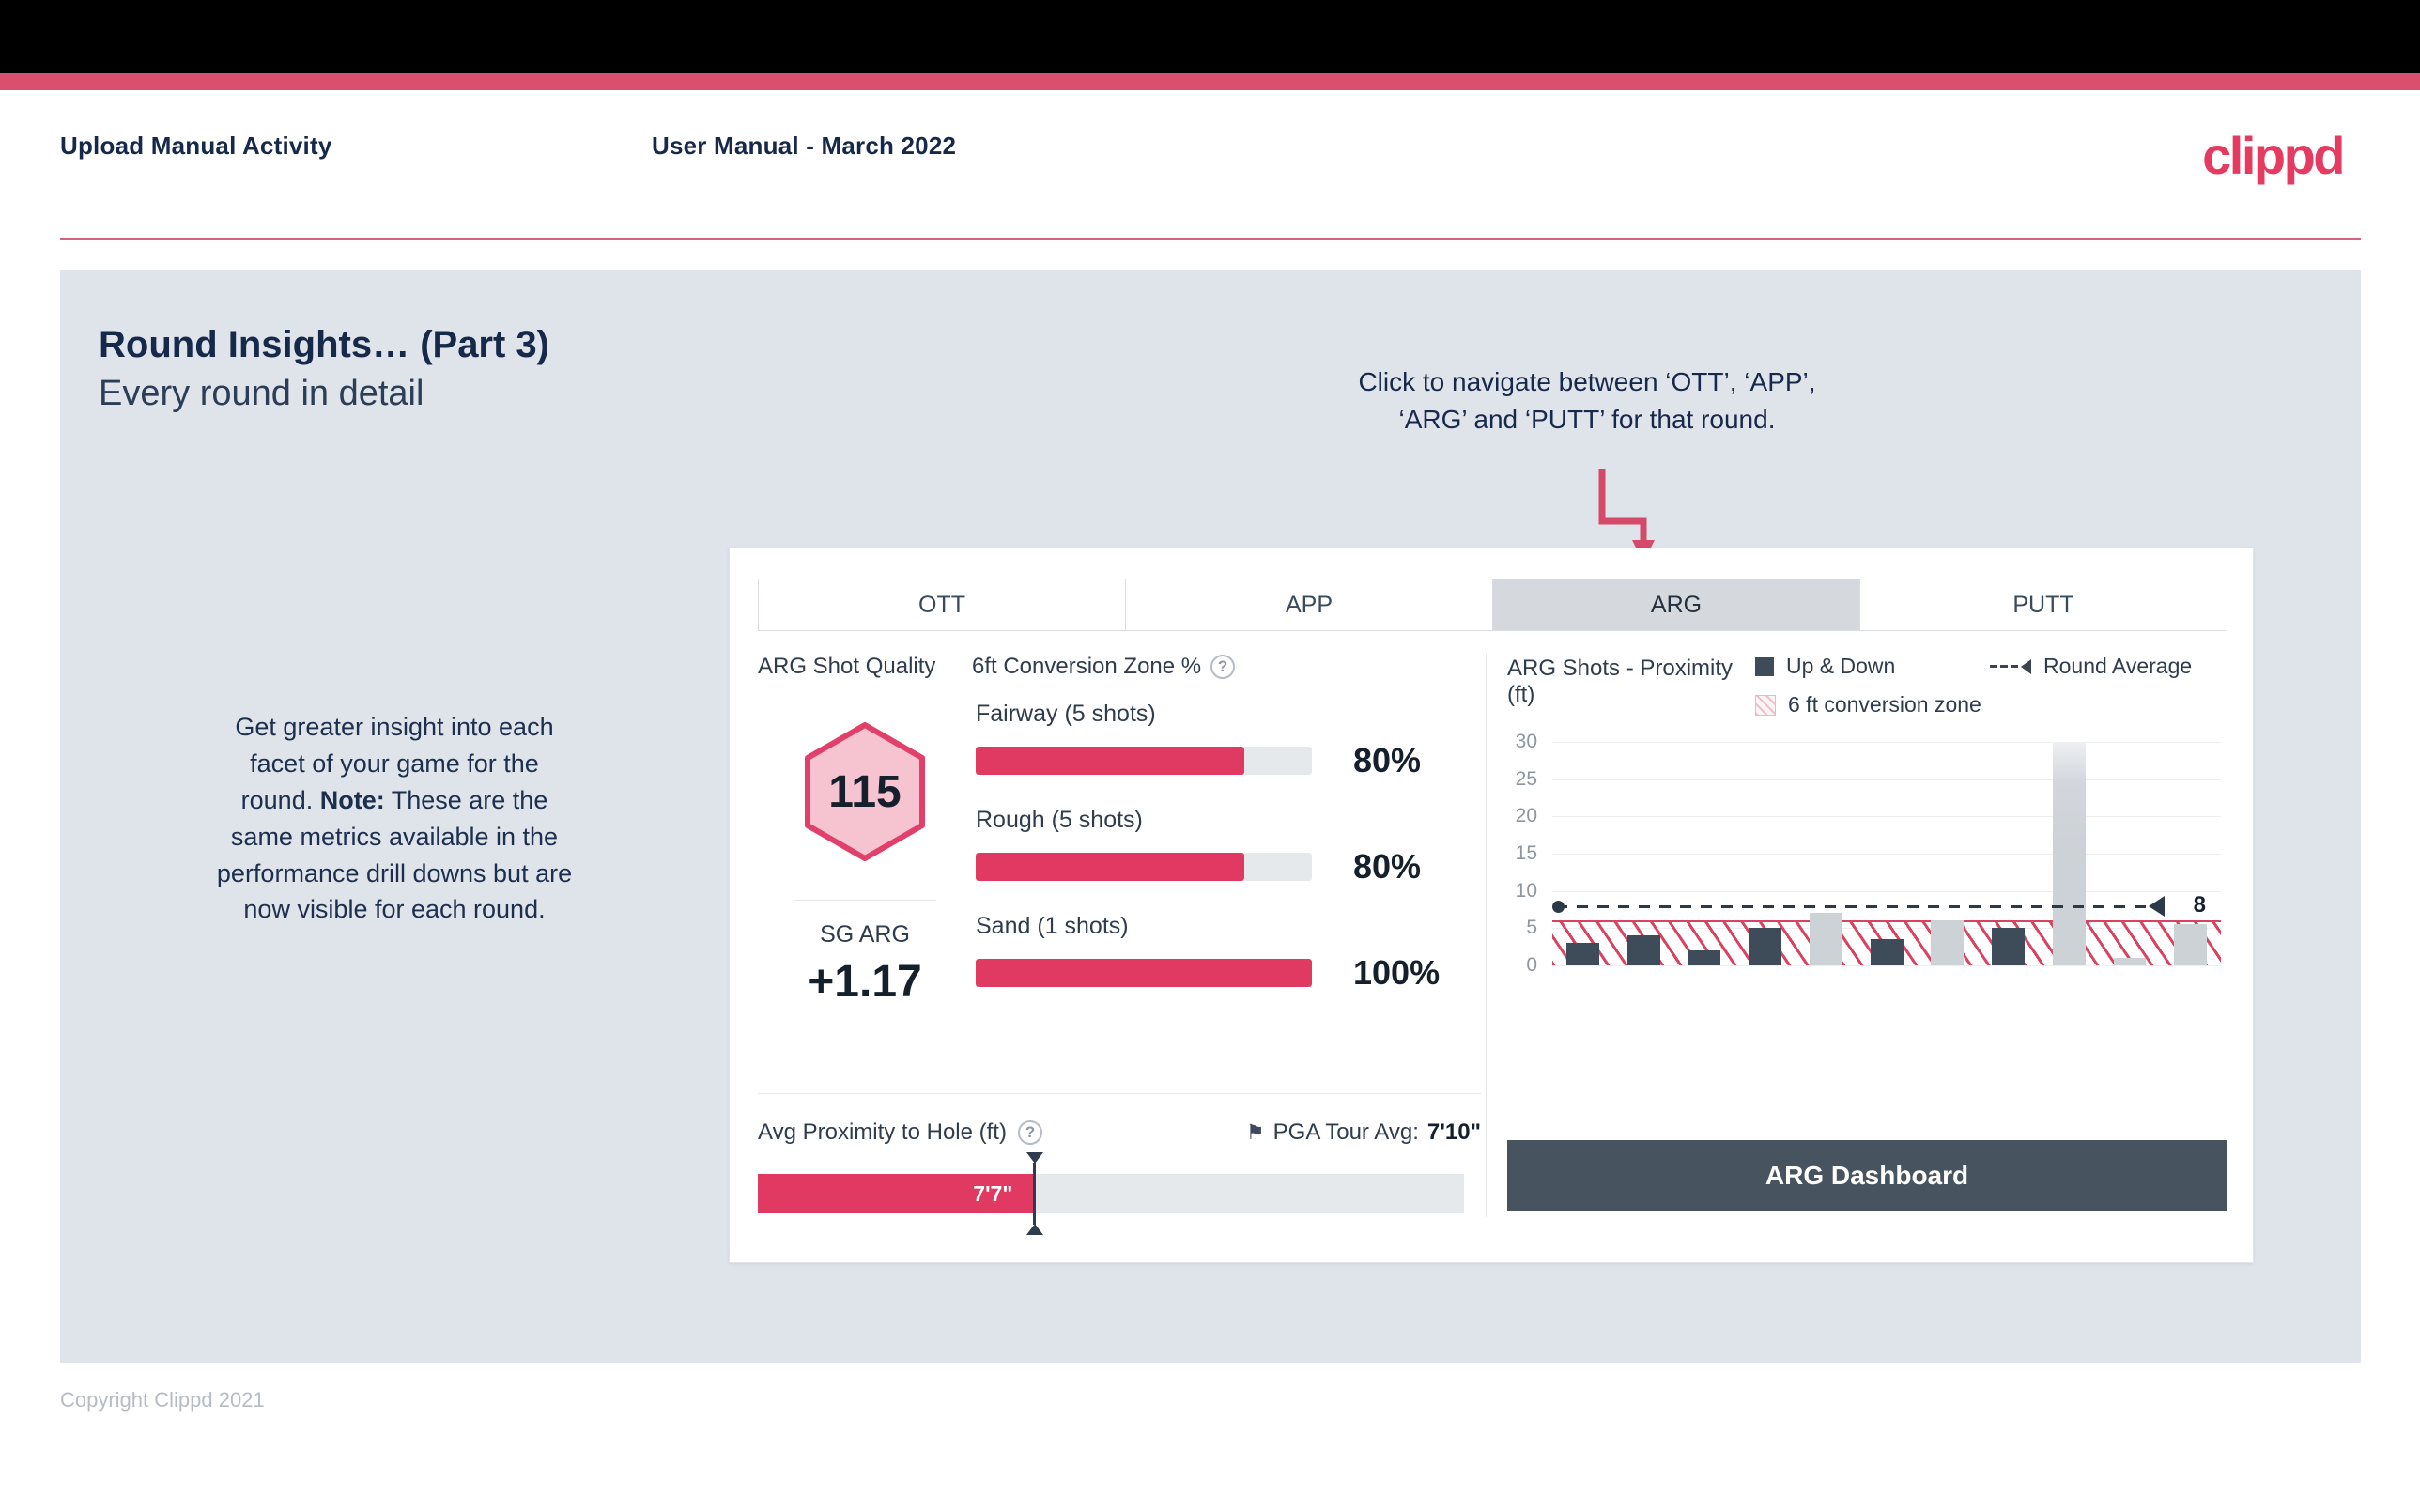 The width and height of the screenshot is (2420, 1512). I want to click on conversion-pct-sand: 100%, so click(1397, 972).